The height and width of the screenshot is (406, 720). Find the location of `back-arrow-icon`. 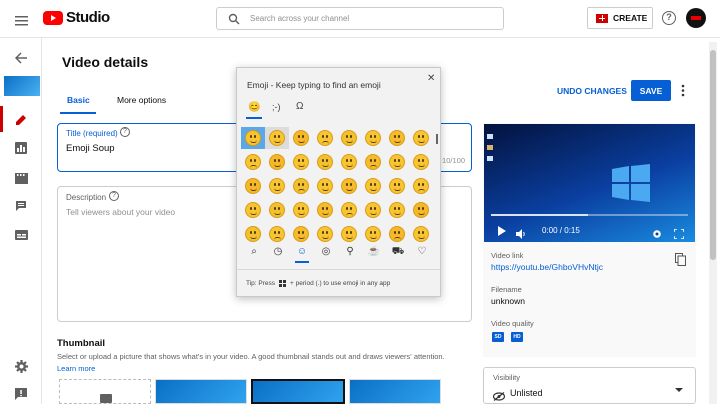

back-arrow-icon is located at coordinates (21, 58).